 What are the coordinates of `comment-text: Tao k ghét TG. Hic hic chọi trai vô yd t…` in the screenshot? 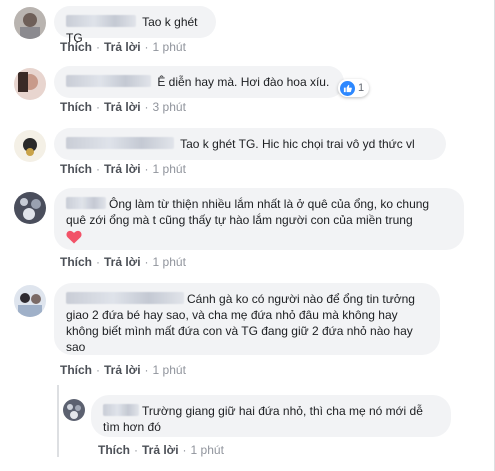 It's located at (297, 144).